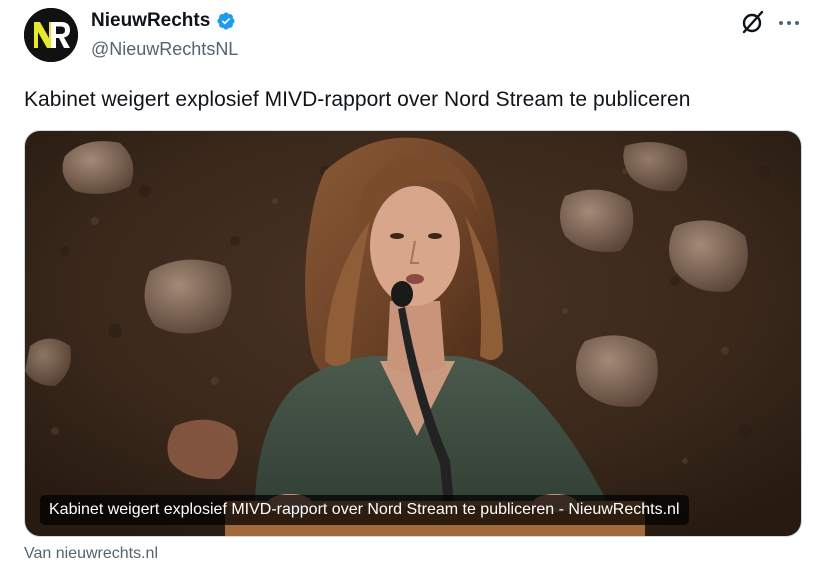  I want to click on card-source: Van nieuwrechts.nl, so click(91, 554).